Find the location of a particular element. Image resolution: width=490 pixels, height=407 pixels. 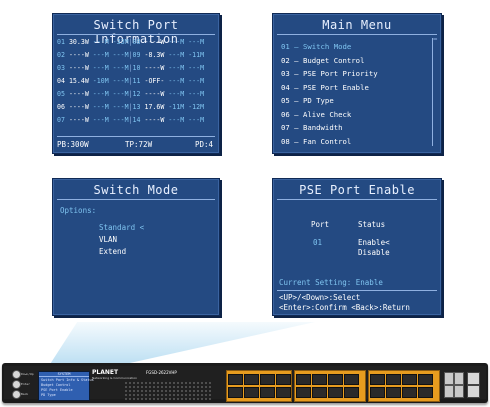

menu-item: 05 — PD Type is located at coordinates (307, 100).